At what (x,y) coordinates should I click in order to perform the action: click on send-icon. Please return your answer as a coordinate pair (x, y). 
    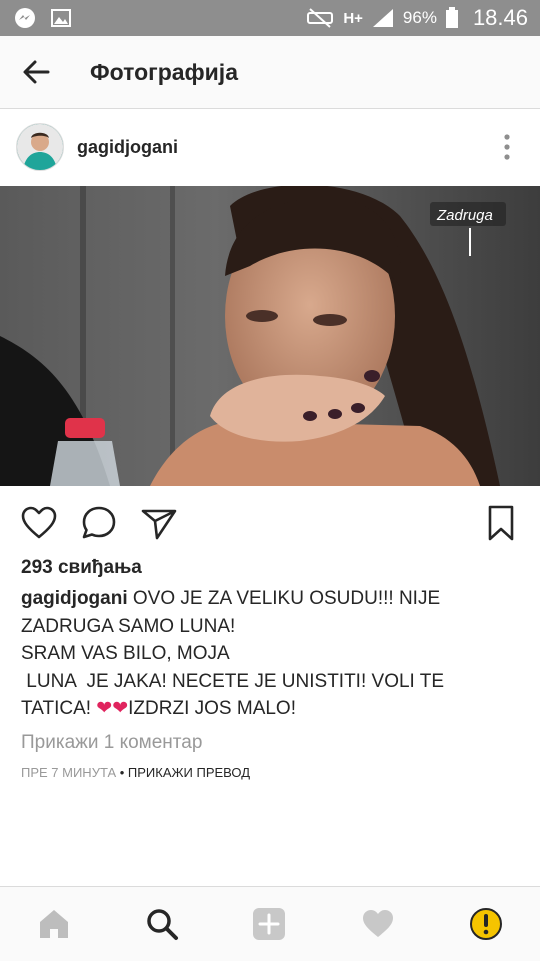
    Looking at the image, I should click on (159, 523).